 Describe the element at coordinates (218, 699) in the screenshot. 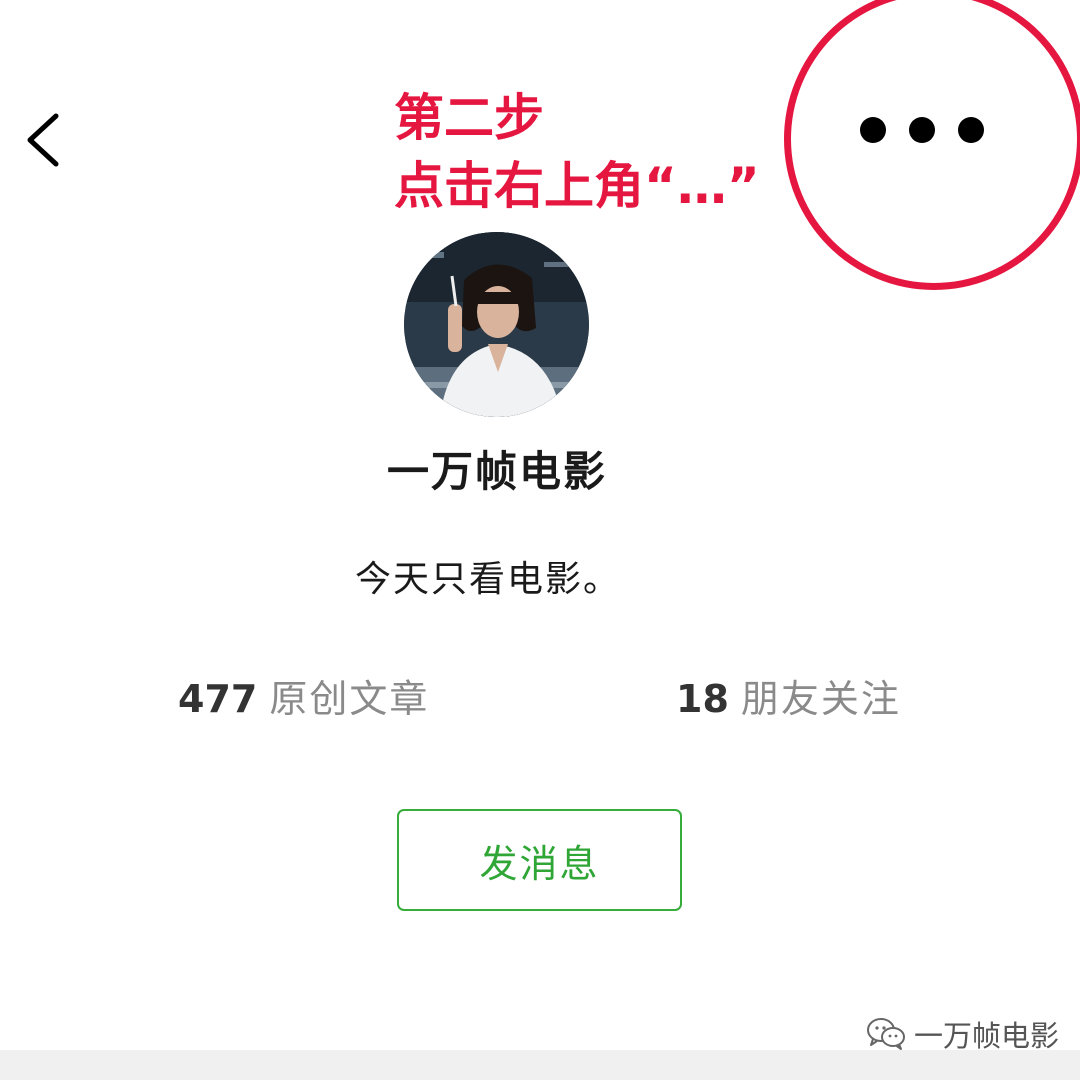

I see `articles-count: 477` at that location.